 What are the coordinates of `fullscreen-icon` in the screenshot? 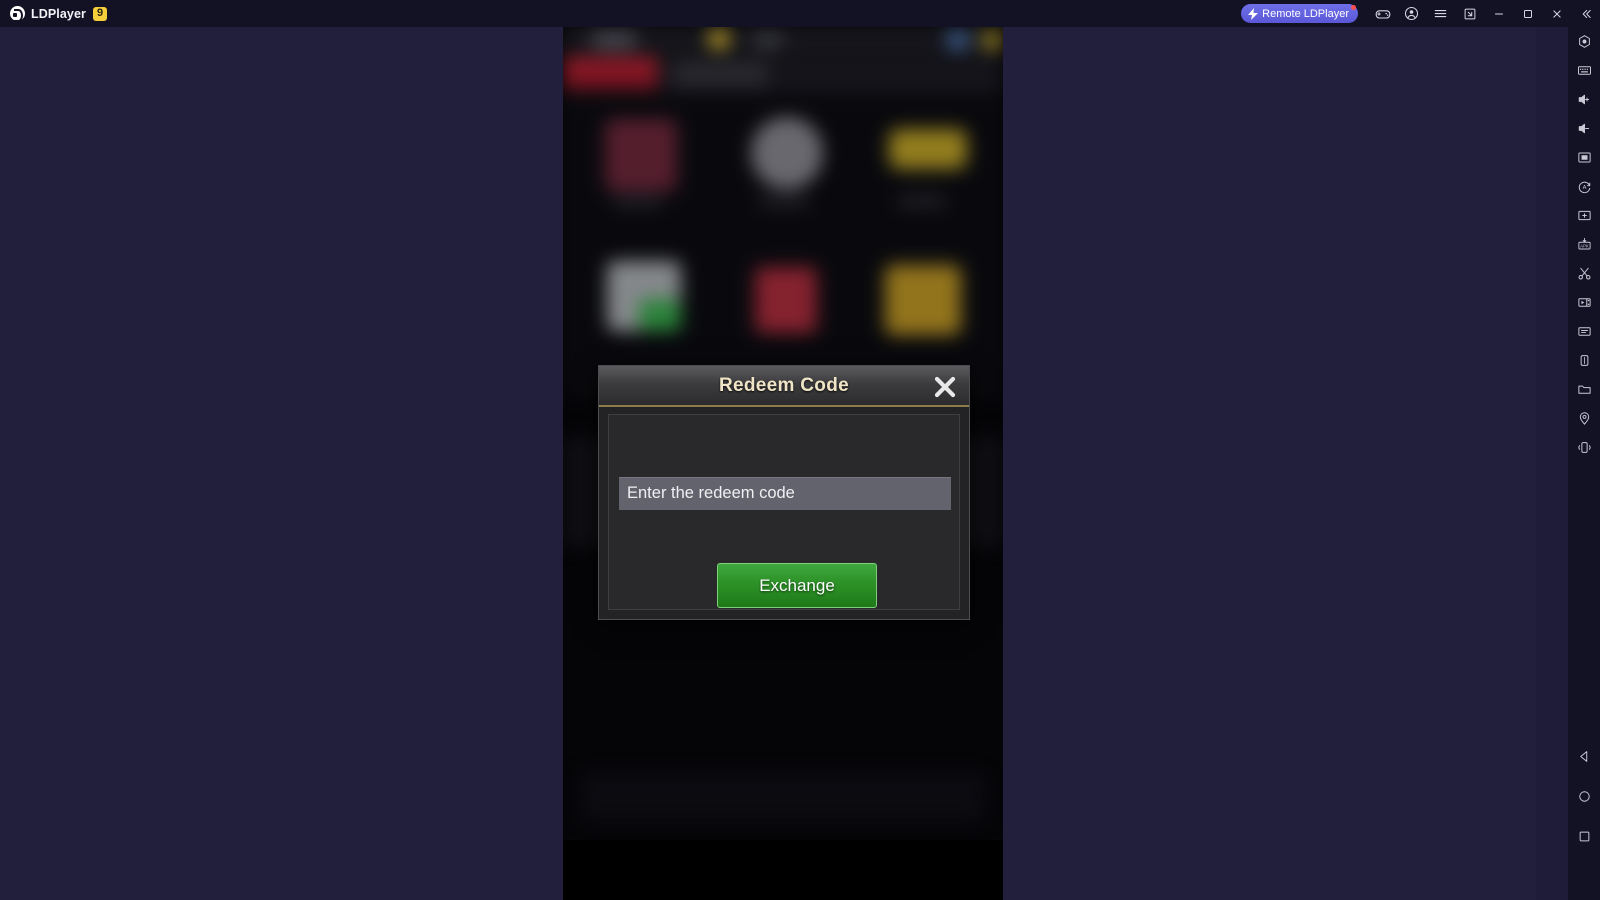 It's located at (1584, 157).